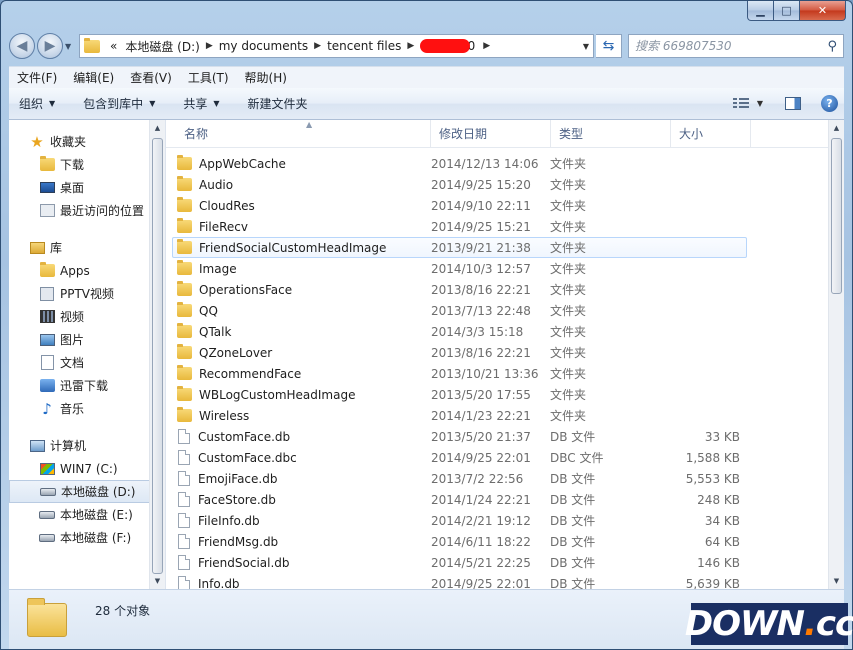  I want to click on table-row: CloudRes 2014/9/10 22:11 文件夹, so click(459, 205).